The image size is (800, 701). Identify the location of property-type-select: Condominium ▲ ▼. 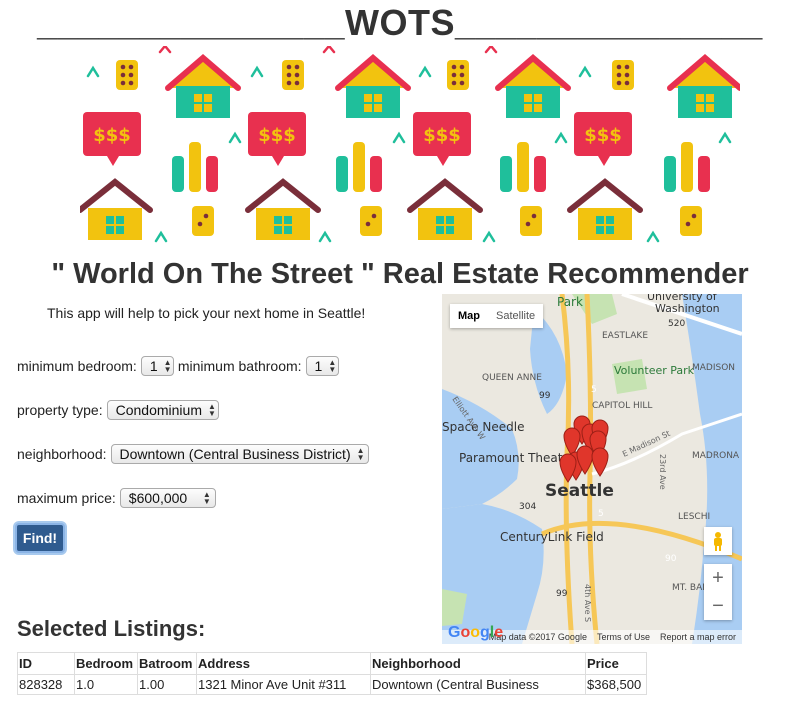
(162, 410).